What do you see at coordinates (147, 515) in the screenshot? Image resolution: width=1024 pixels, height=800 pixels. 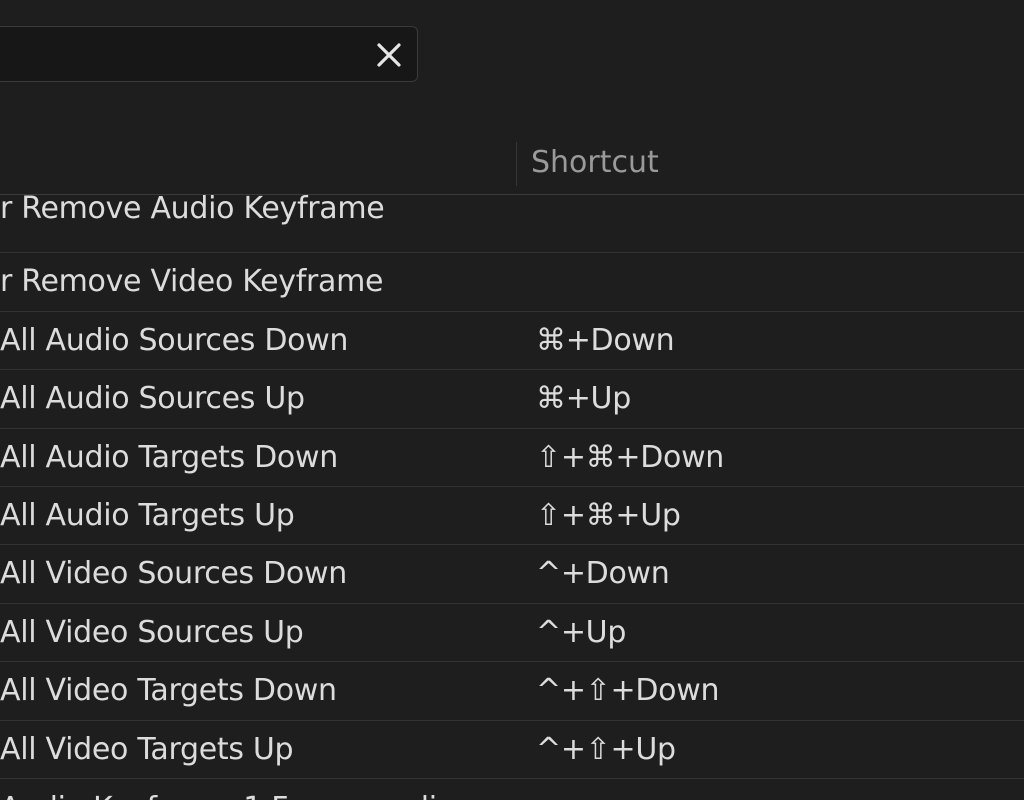 I see `command-label: All Audio Targets Up` at bounding box center [147, 515].